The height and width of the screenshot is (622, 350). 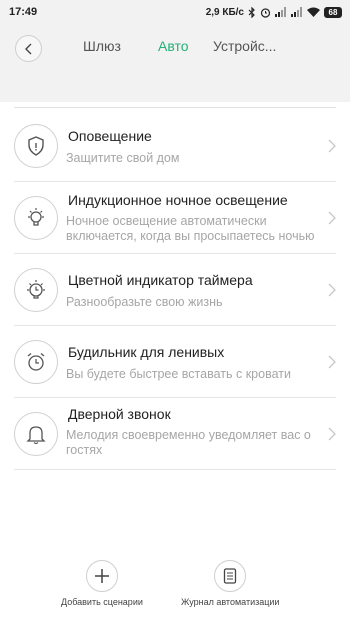 I want to click on network-speed: 2,9 КБ/с, so click(x=224, y=12).